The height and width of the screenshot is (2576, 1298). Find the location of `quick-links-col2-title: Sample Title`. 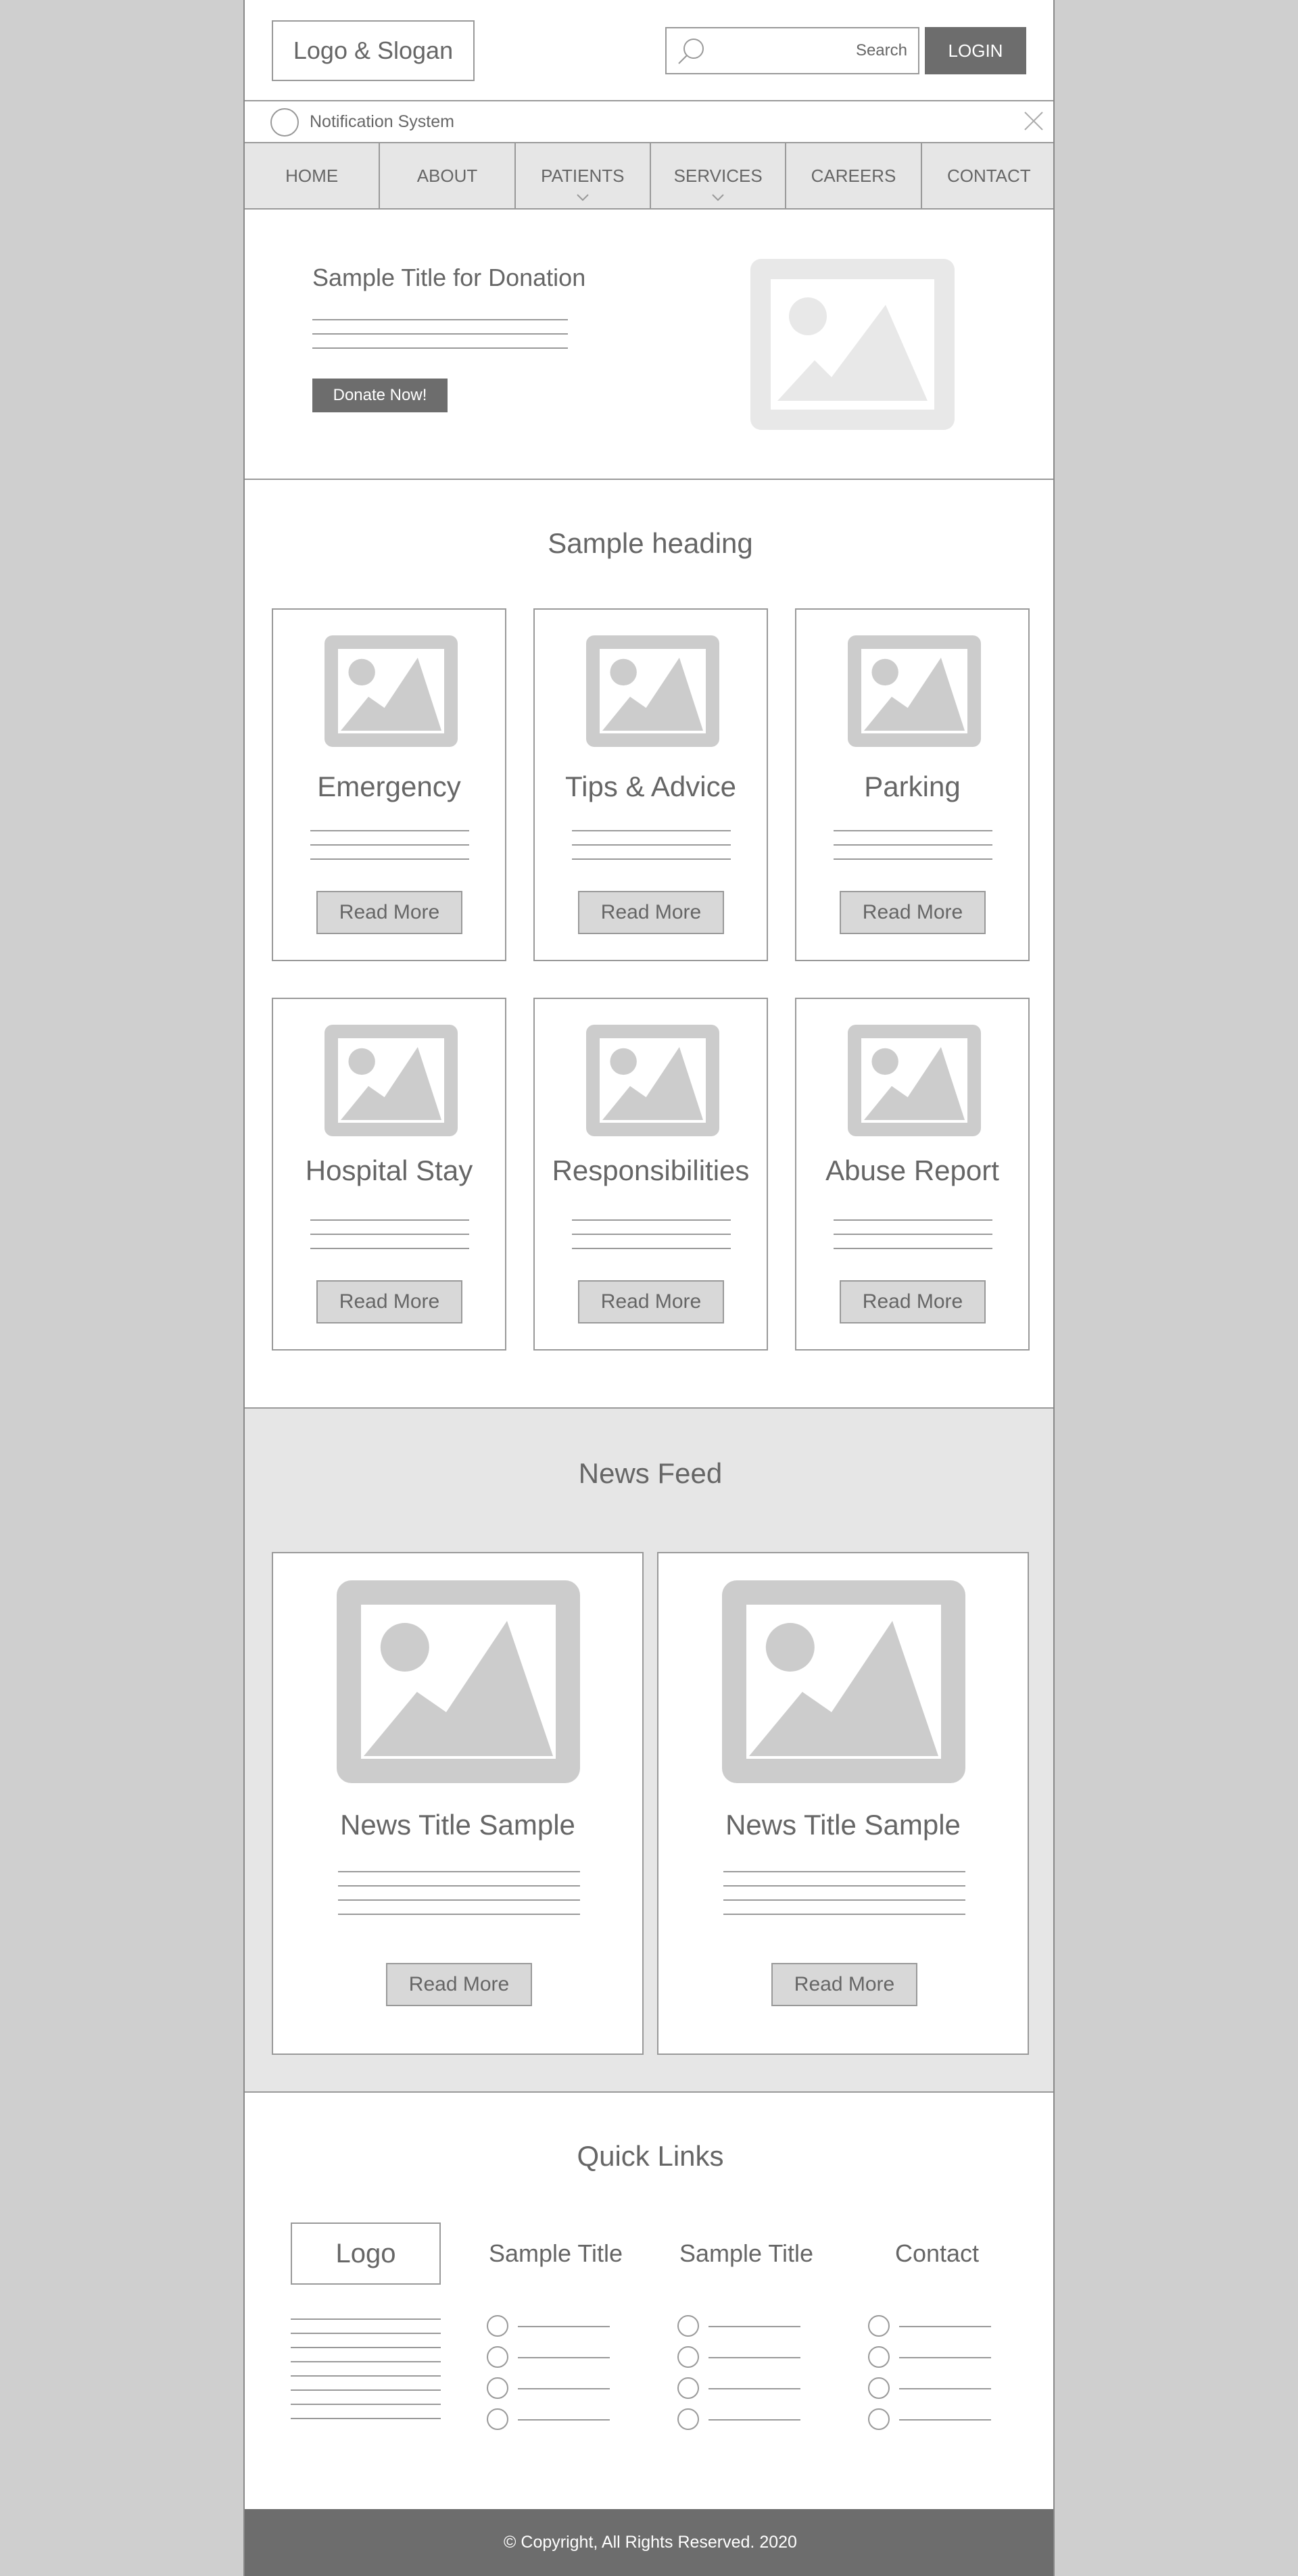

quick-links-col2-title: Sample Title is located at coordinates (746, 2253).